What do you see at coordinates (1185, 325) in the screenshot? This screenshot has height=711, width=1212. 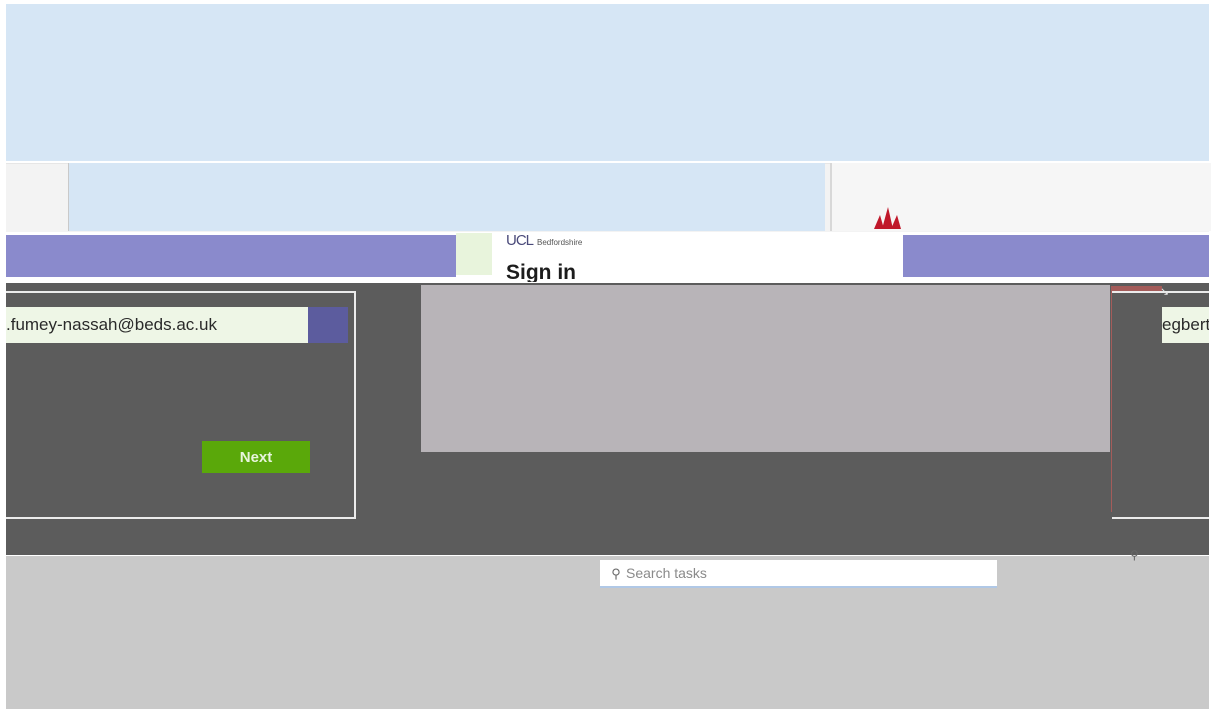 I see `right-email-field: egbert.` at bounding box center [1185, 325].